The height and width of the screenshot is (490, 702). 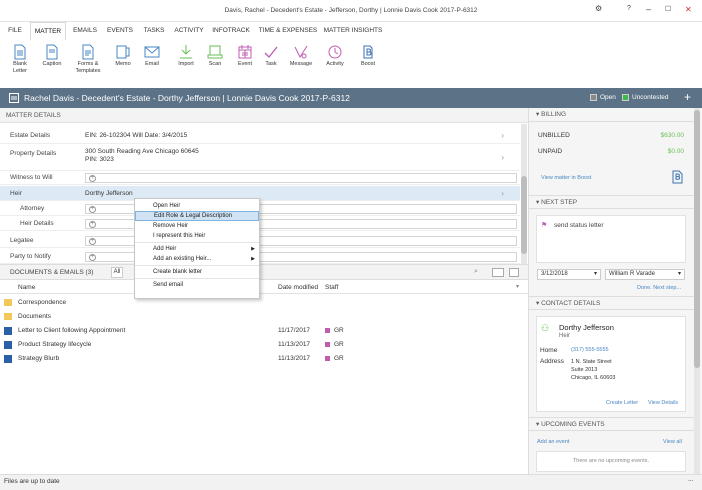 I want to click on col-staff: Staff, so click(x=331, y=287).